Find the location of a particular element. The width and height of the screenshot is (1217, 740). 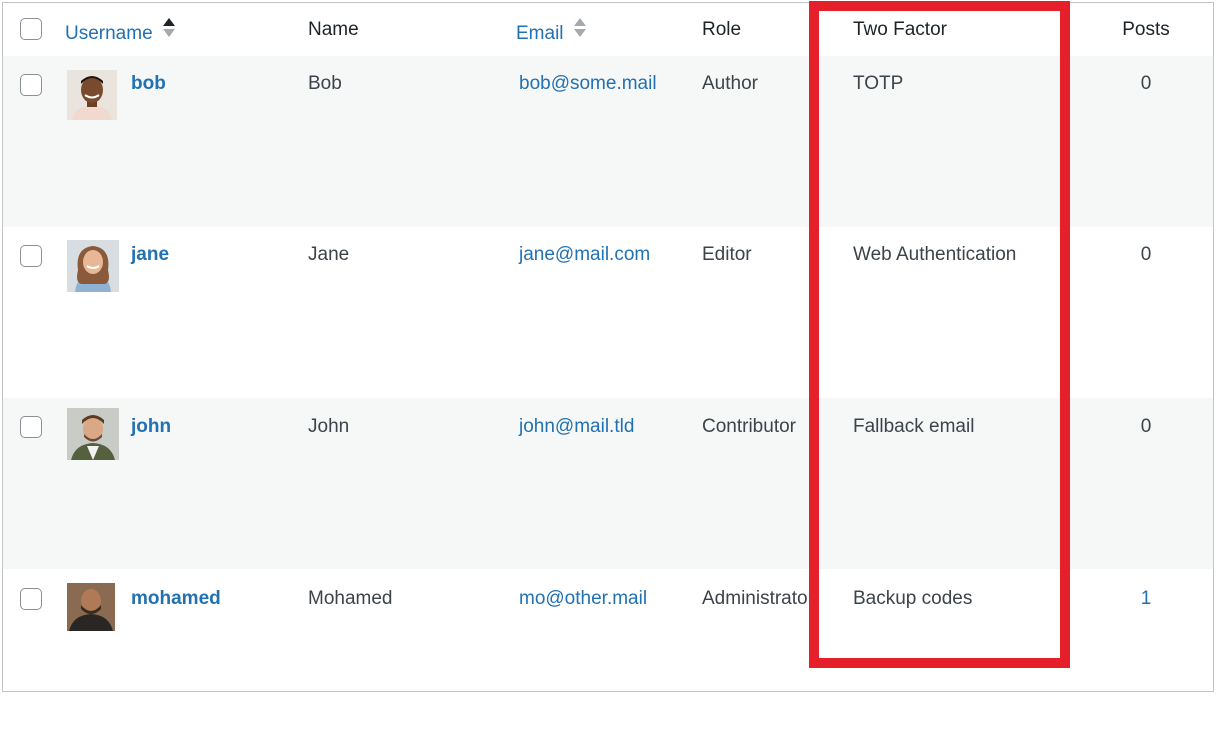

email-link: bob@some.mail is located at coordinates (588, 84).